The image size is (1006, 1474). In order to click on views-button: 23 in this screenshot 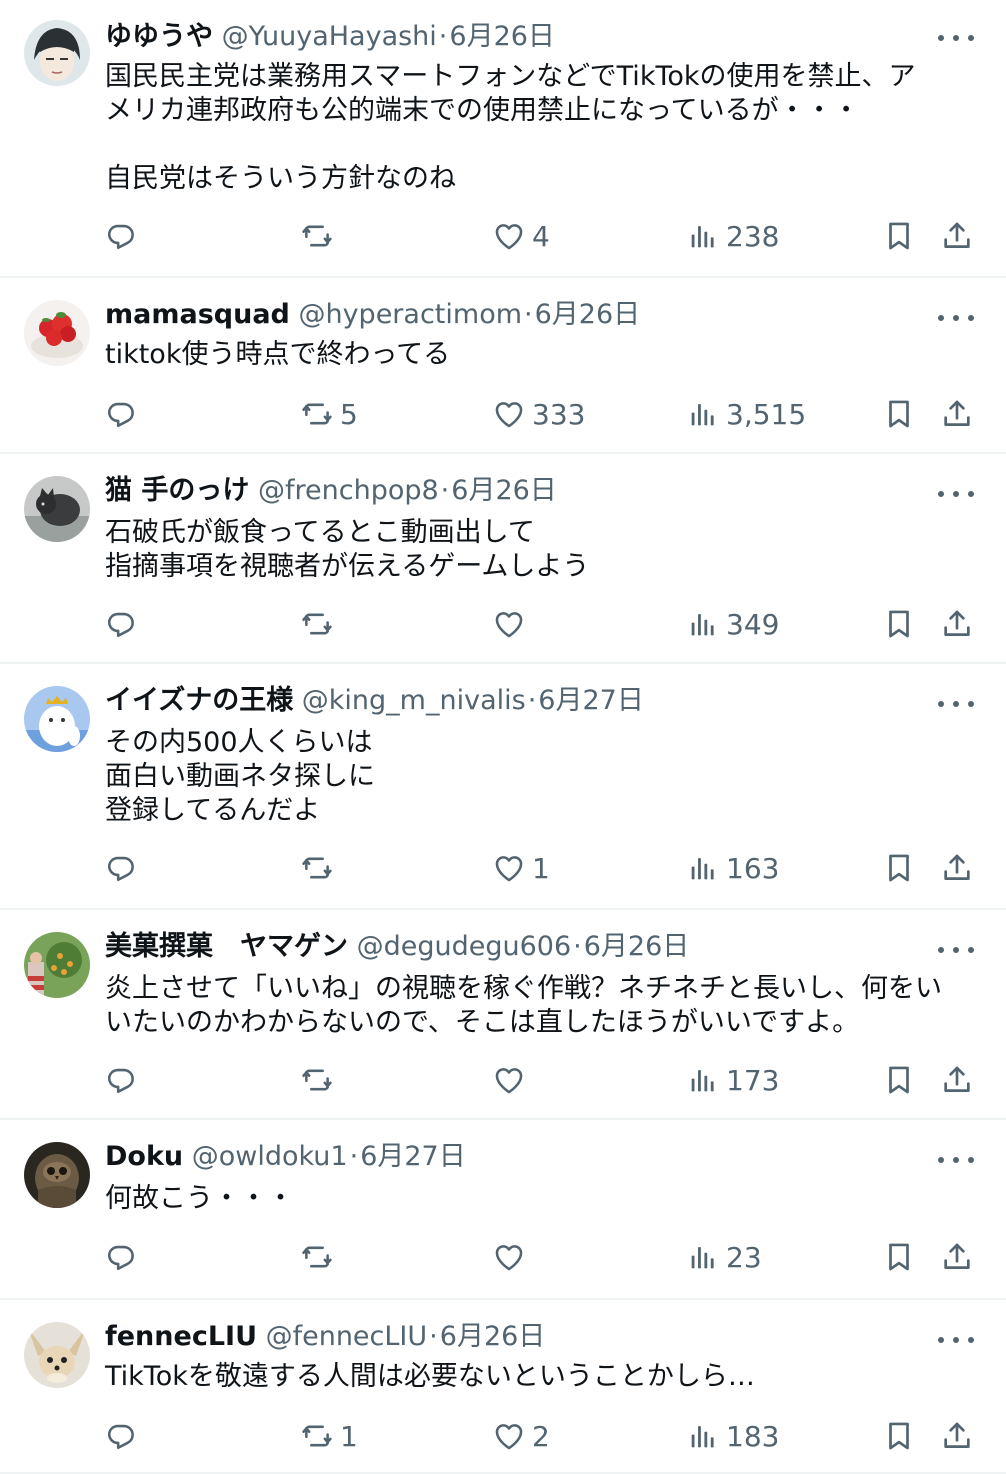, I will do `click(724, 1257)`.